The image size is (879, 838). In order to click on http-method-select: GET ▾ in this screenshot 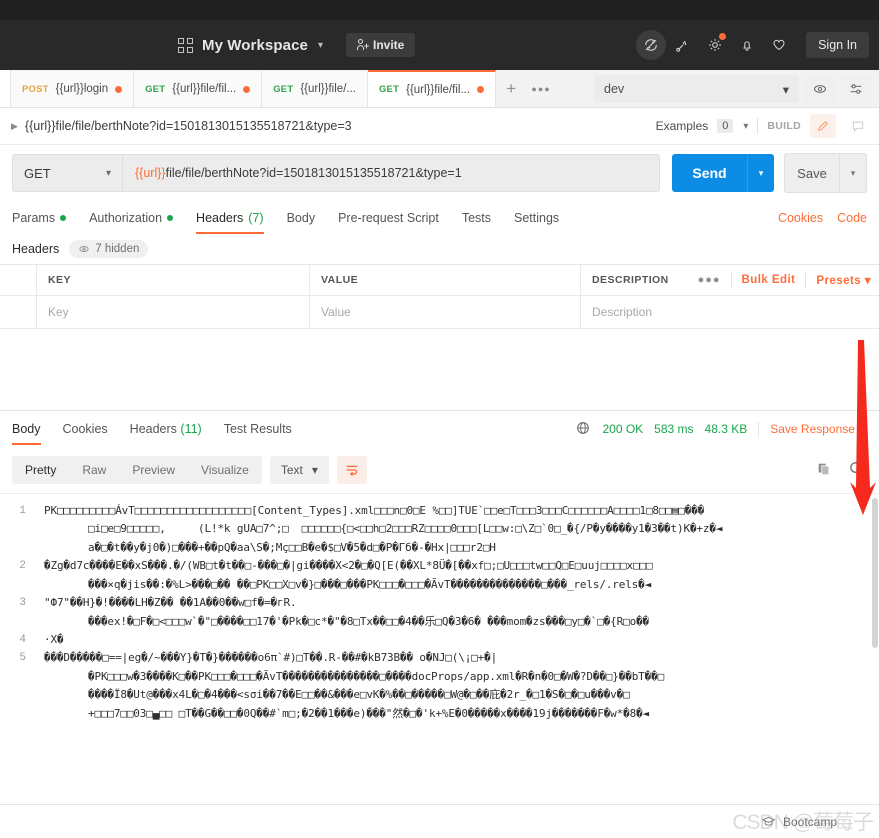, I will do `click(67, 173)`.